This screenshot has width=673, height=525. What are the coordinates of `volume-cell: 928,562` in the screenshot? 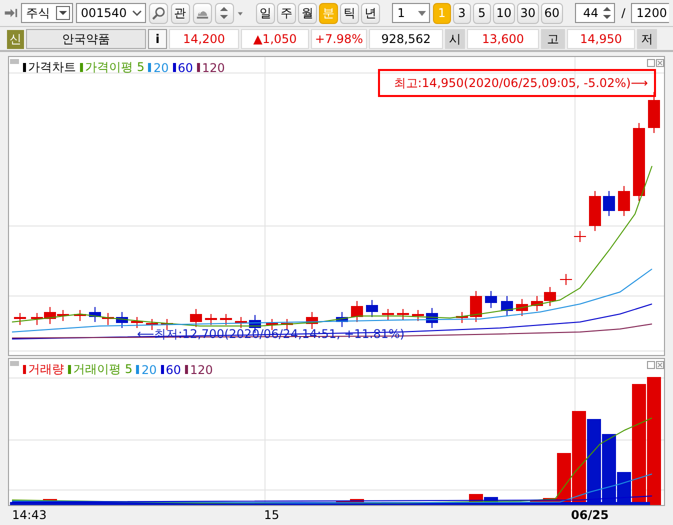 It's located at (406, 39).